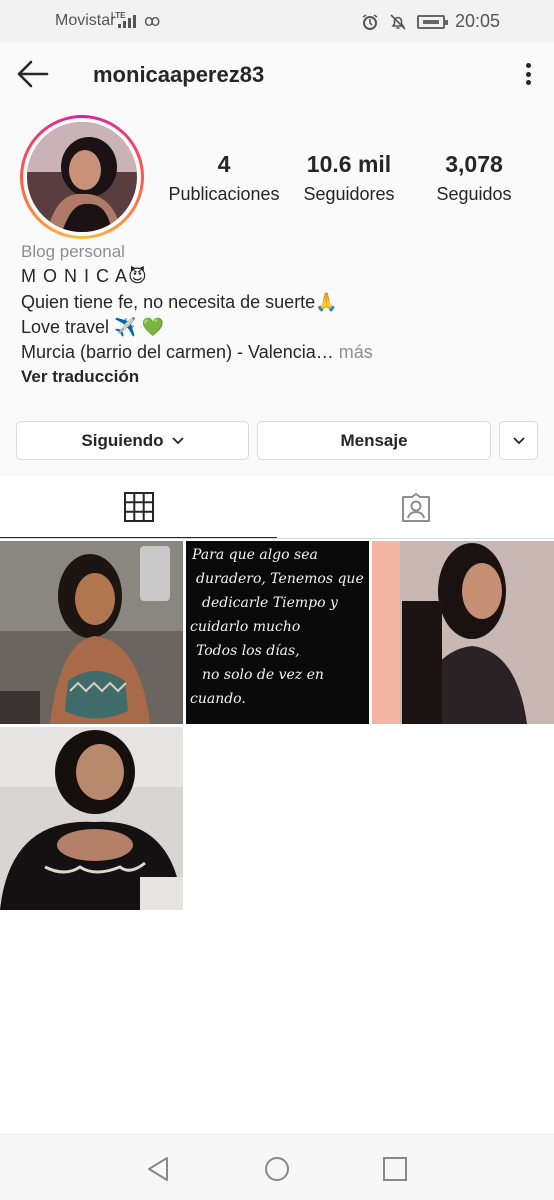 This screenshot has width=554, height=1200. What do you see at coordinates (349, 178) in the screenshot?
I see `followers-count-stat: 10.6 mil Seguidores` at bounding box center [349, 178].